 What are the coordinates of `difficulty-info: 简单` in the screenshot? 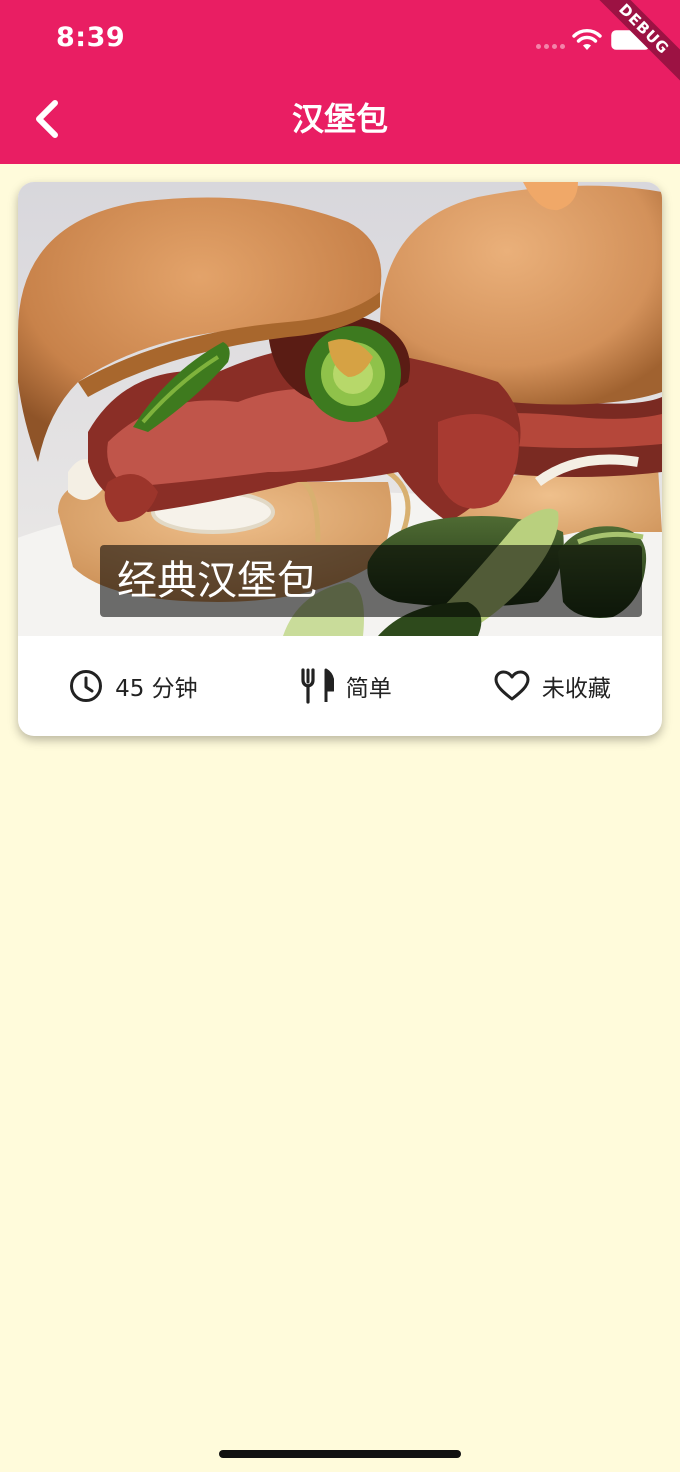 It's located at (346, 686).